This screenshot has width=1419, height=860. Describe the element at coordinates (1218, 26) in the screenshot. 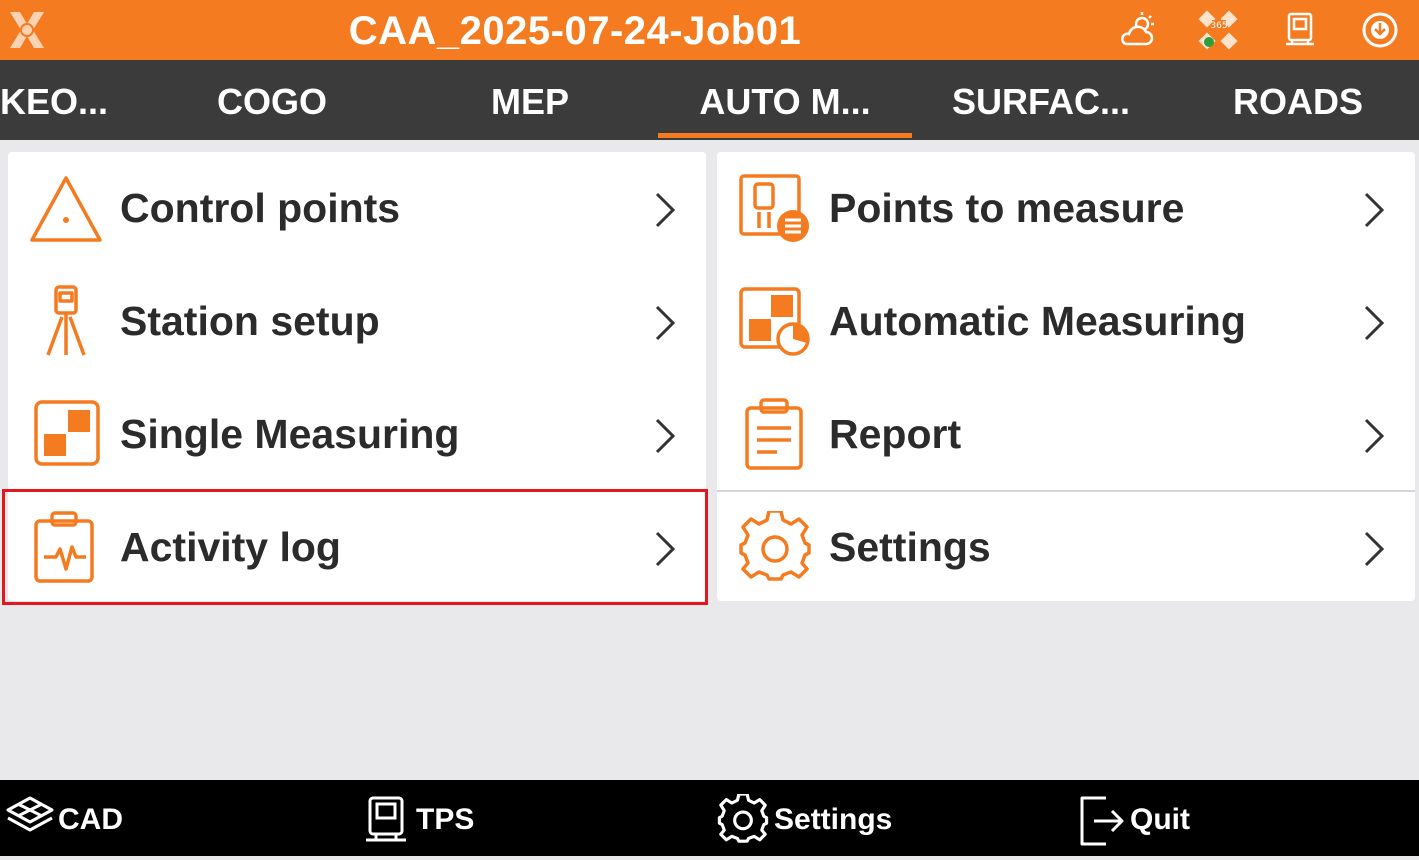

I see `svg-text: 365` at that location.